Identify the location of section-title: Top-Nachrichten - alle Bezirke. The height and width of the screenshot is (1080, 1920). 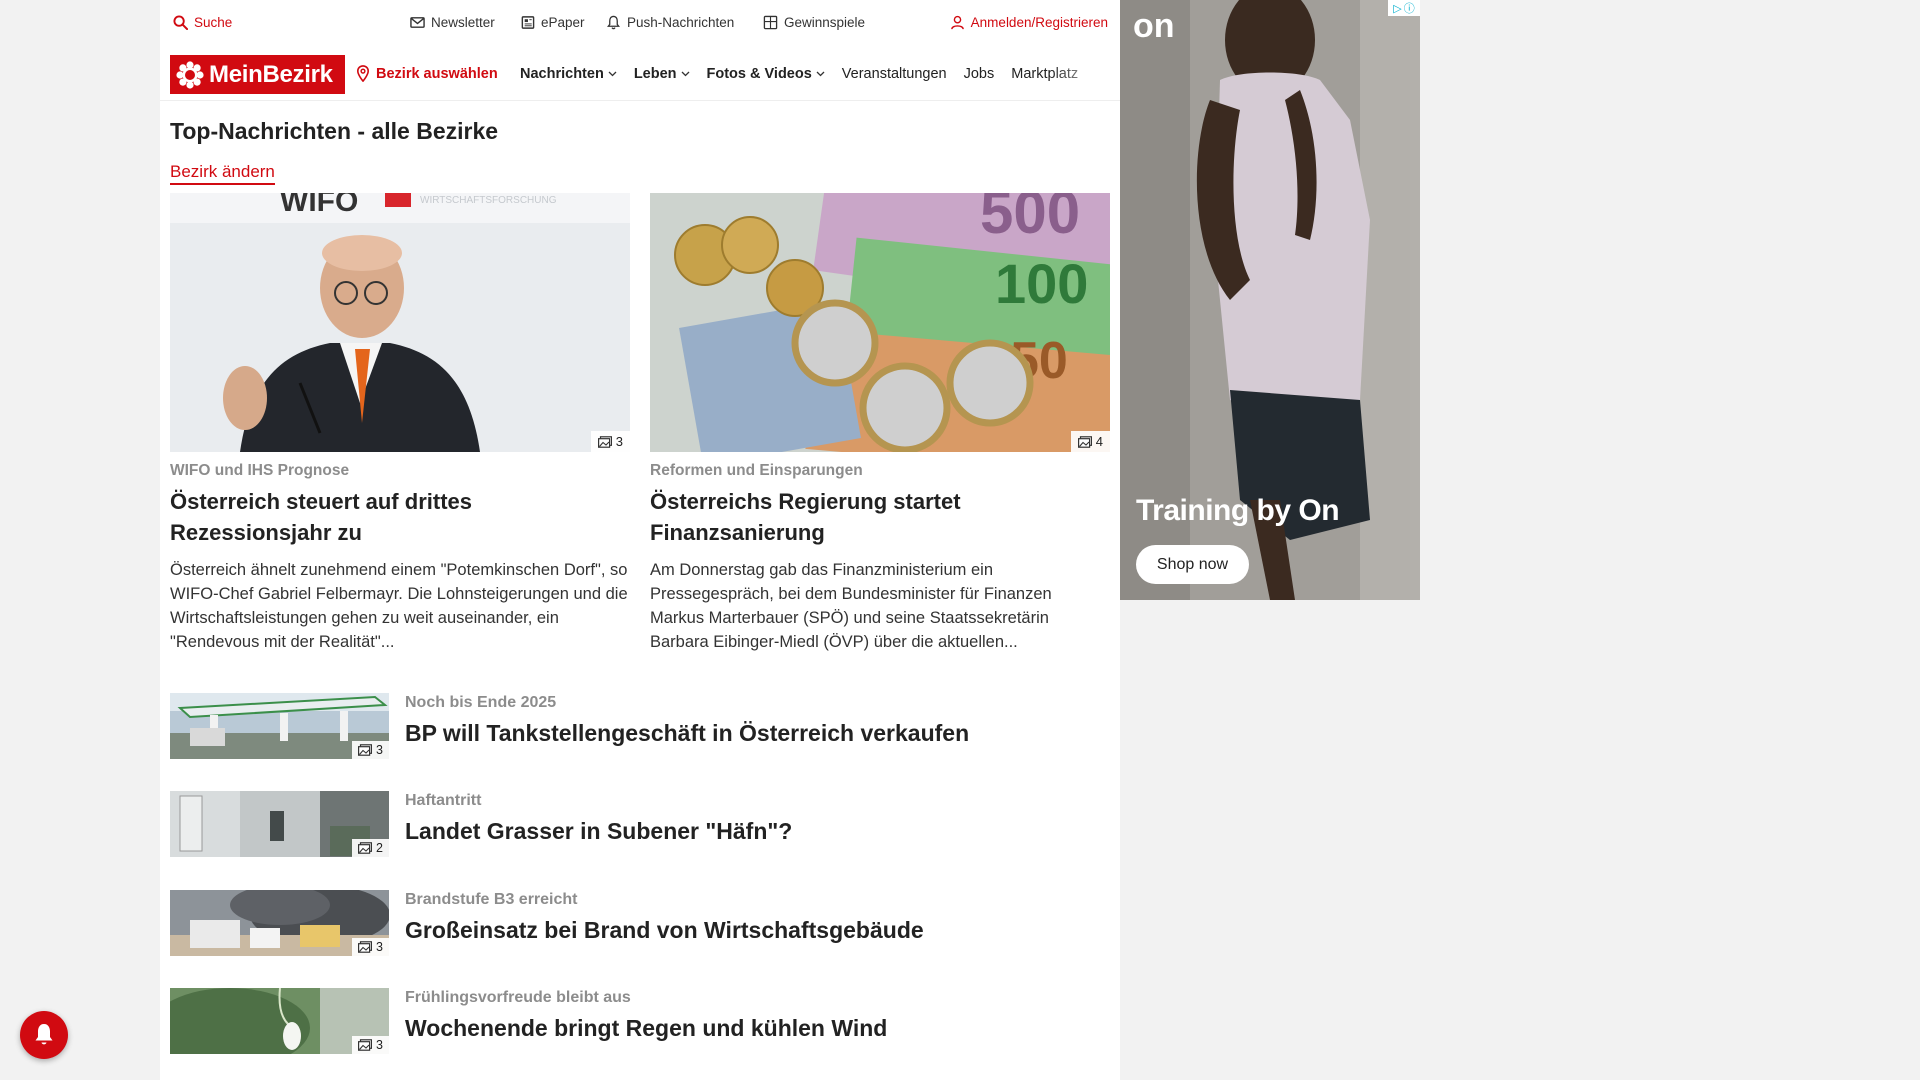
(334, 131).